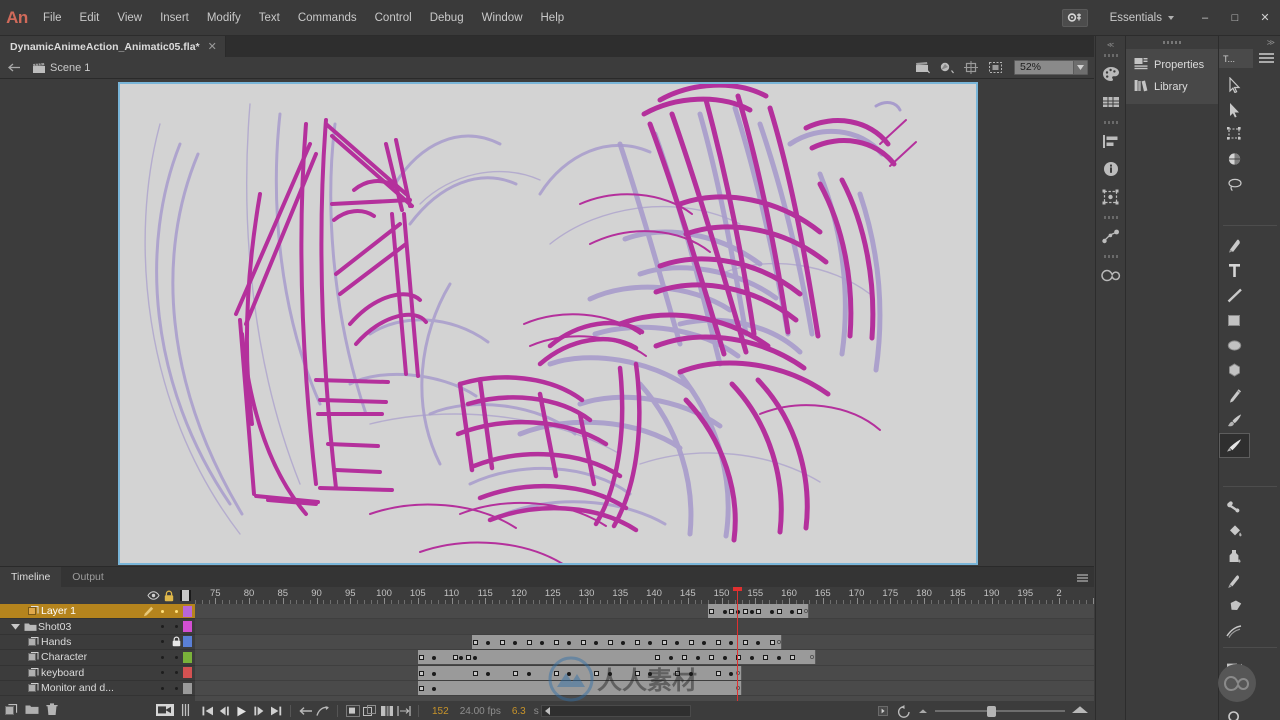  What do you see at coordinates (1111, 44) in the screenshot?
I see `rail-grip-icon: ≪` at bounding box center [1111, 44].